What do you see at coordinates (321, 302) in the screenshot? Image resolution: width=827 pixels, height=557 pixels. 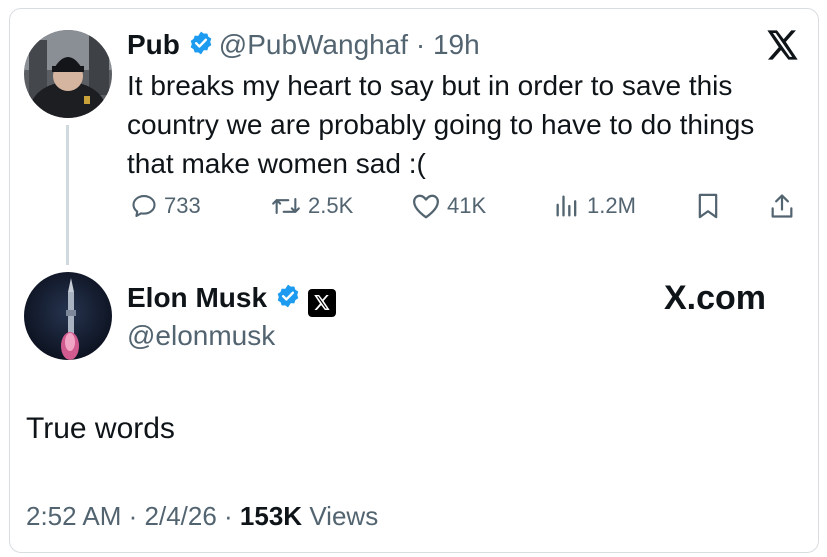 I see `x-affiliation-badge-icon` at bounding box center [321, 302].